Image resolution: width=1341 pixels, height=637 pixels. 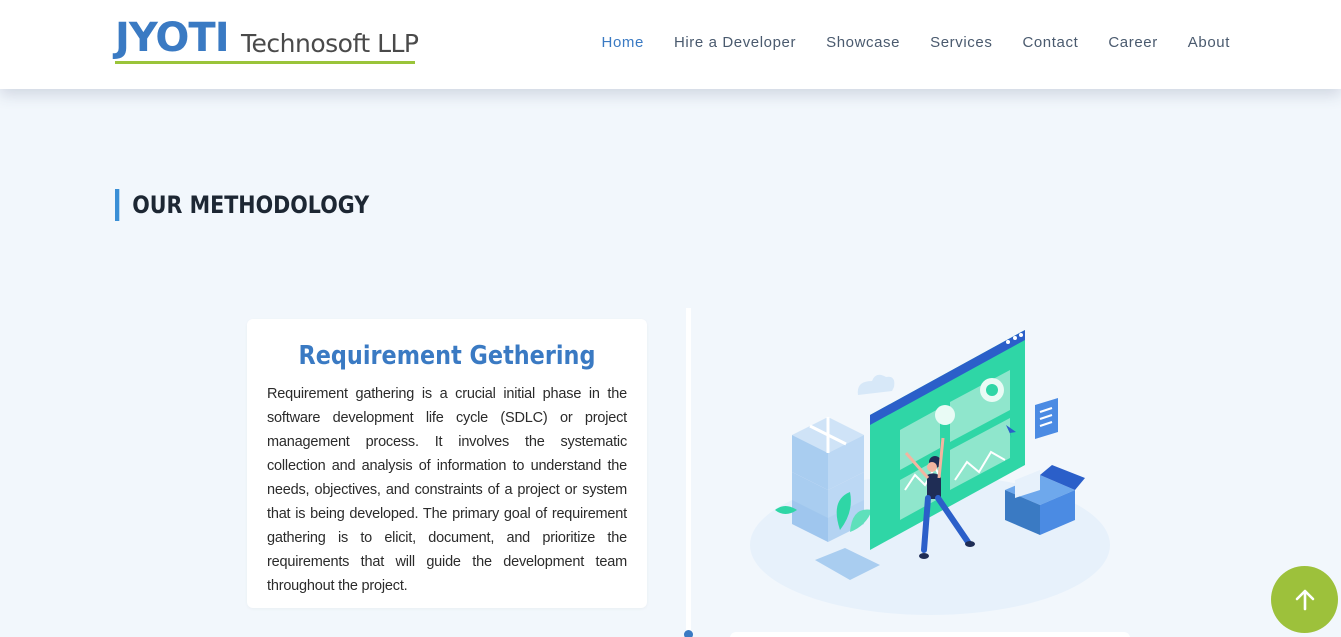 I want to click on timeline-dot, so click(x=688, y=633).